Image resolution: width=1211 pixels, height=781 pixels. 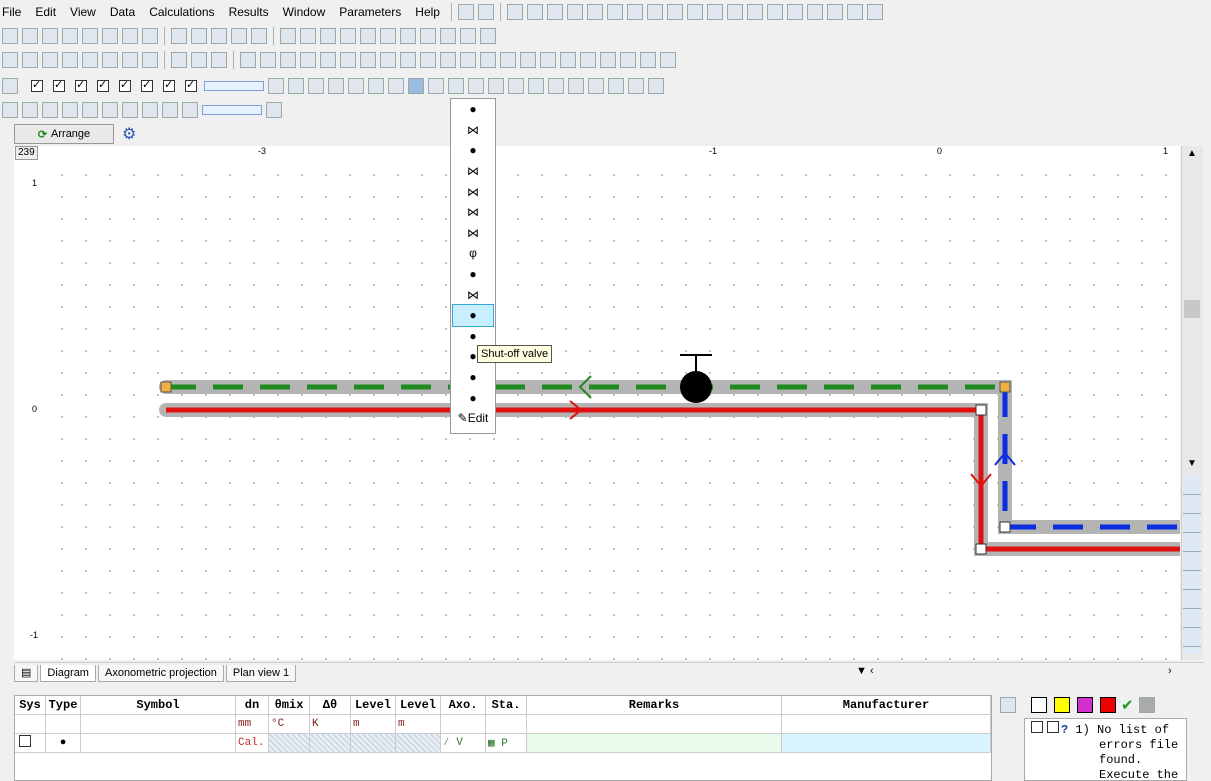 What do you see at coordinates (26, 673) in the screenshot?
I see `tab-icon: ▤` at bounding box center [26, 673].